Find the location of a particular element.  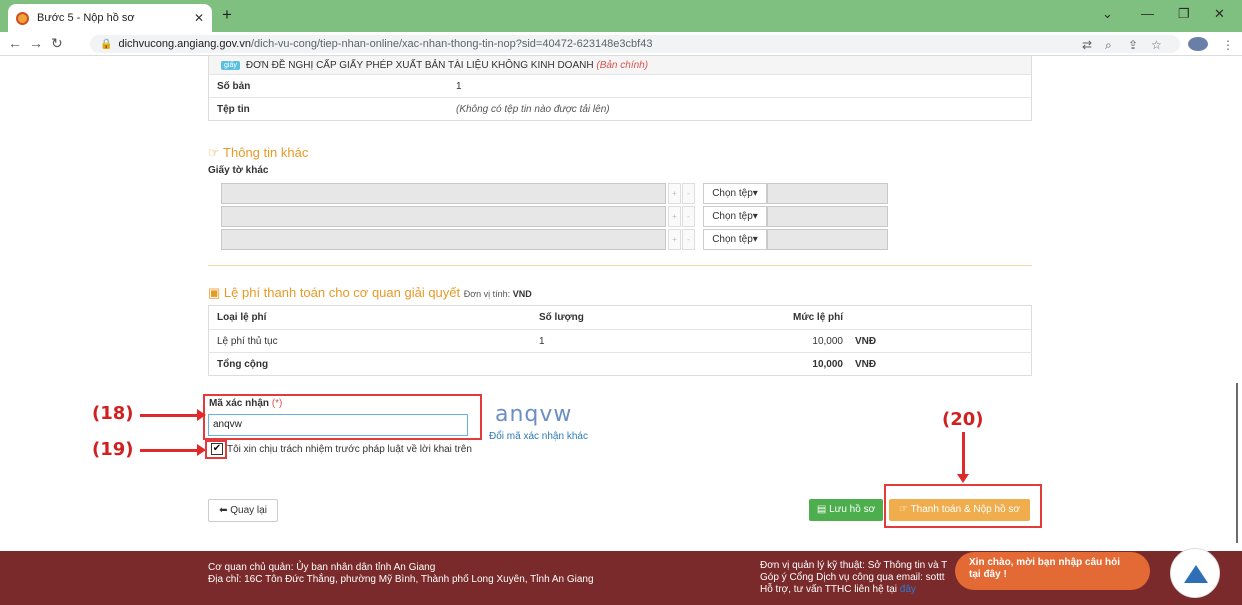

save-button: ▤ Lưu hồ sơ is located at coordinates (846, 510).